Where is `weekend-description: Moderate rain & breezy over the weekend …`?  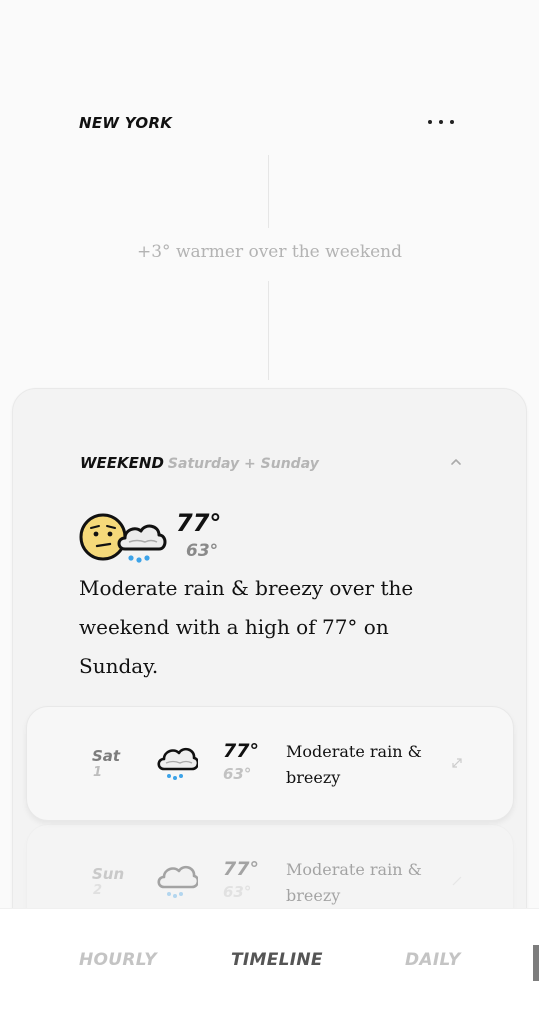
weekend-description: Moderate rain & breezy over the weekend … is located at coordinates (246, 627).